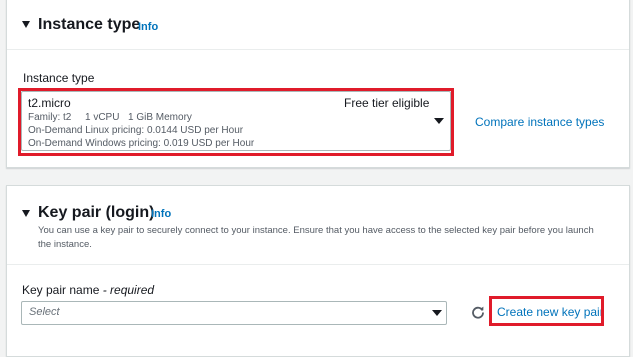  Describe the element at coordinates (89, 24) in the screenshot. I see `instance-type-title: Instance type` at that location.